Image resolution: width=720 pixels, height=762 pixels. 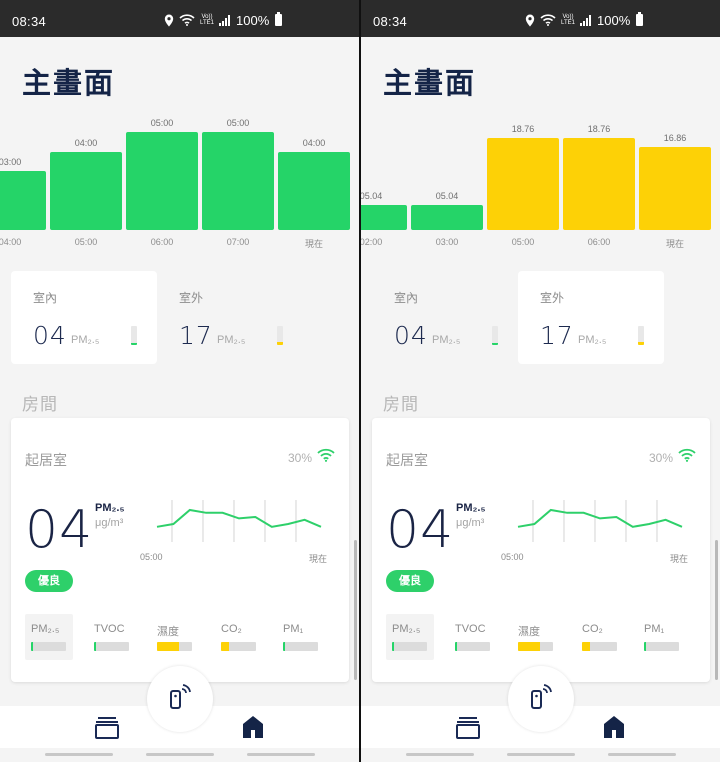 What do you see at coordinates (687, 455) in the screenshot?
I see `wifi-icon` at bounding box center [687, 455].